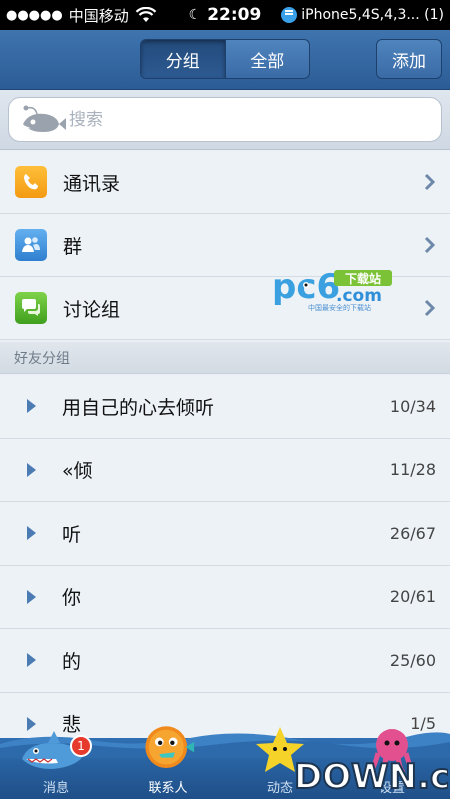 Image resolution: width=450 pixels, height=799 pixels. Describe the element at coordinates (56, 760) in the screenshot. I see `tab-messages: 消息 1` at that location.